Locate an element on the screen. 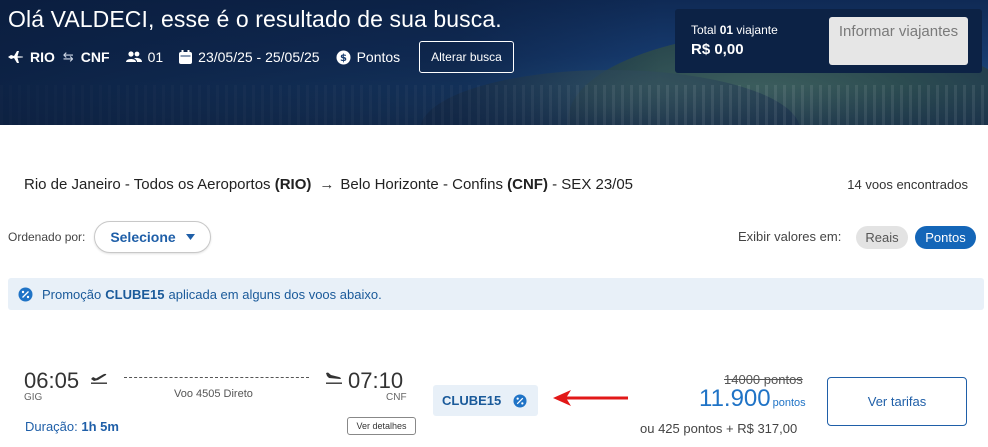  view-details-button: Ver detalhes is located at coordinates (381, 426).